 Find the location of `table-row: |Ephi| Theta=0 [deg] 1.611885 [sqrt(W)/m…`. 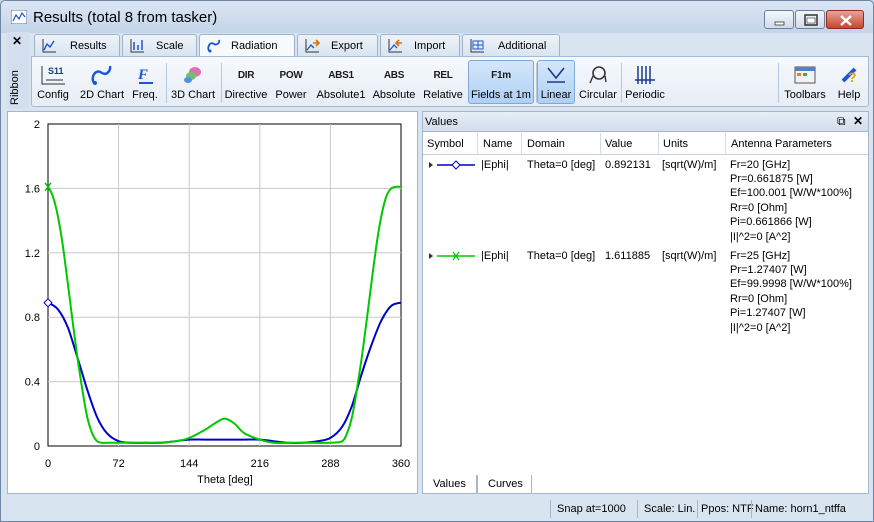

table-row: |Ephi| Theta=0 [deg] 1.611885 [sqrt(W)/m… is located at coordinates (645, 293).